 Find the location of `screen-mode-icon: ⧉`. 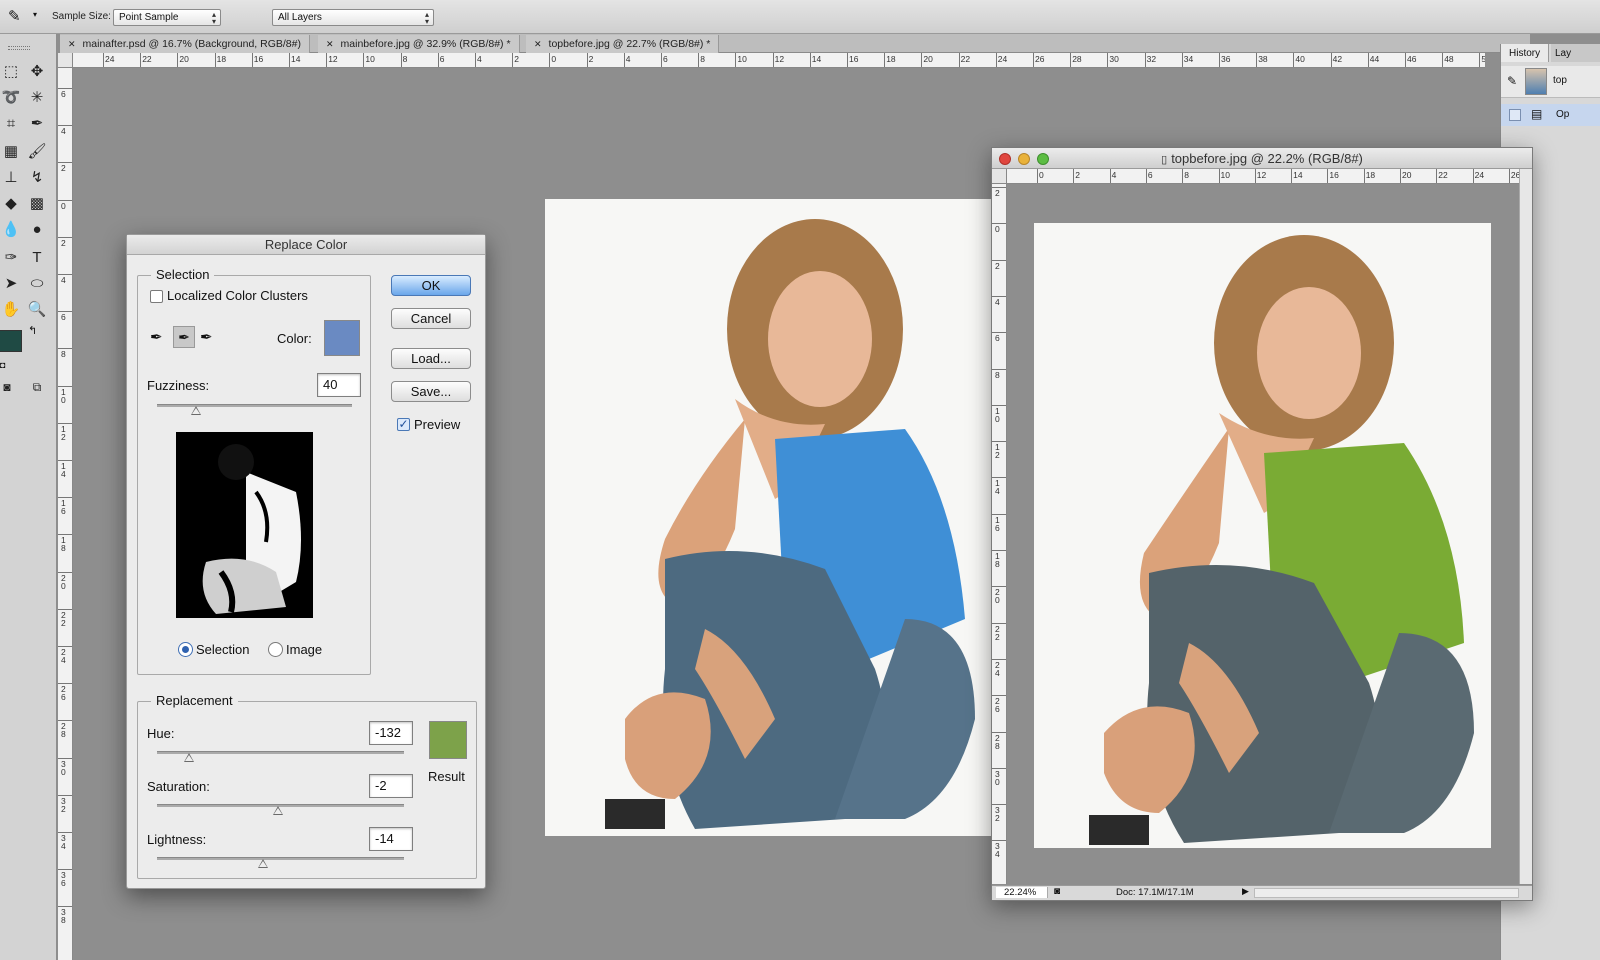

screen-mode-icon: ⧉ is located at coordinates (37, 387).